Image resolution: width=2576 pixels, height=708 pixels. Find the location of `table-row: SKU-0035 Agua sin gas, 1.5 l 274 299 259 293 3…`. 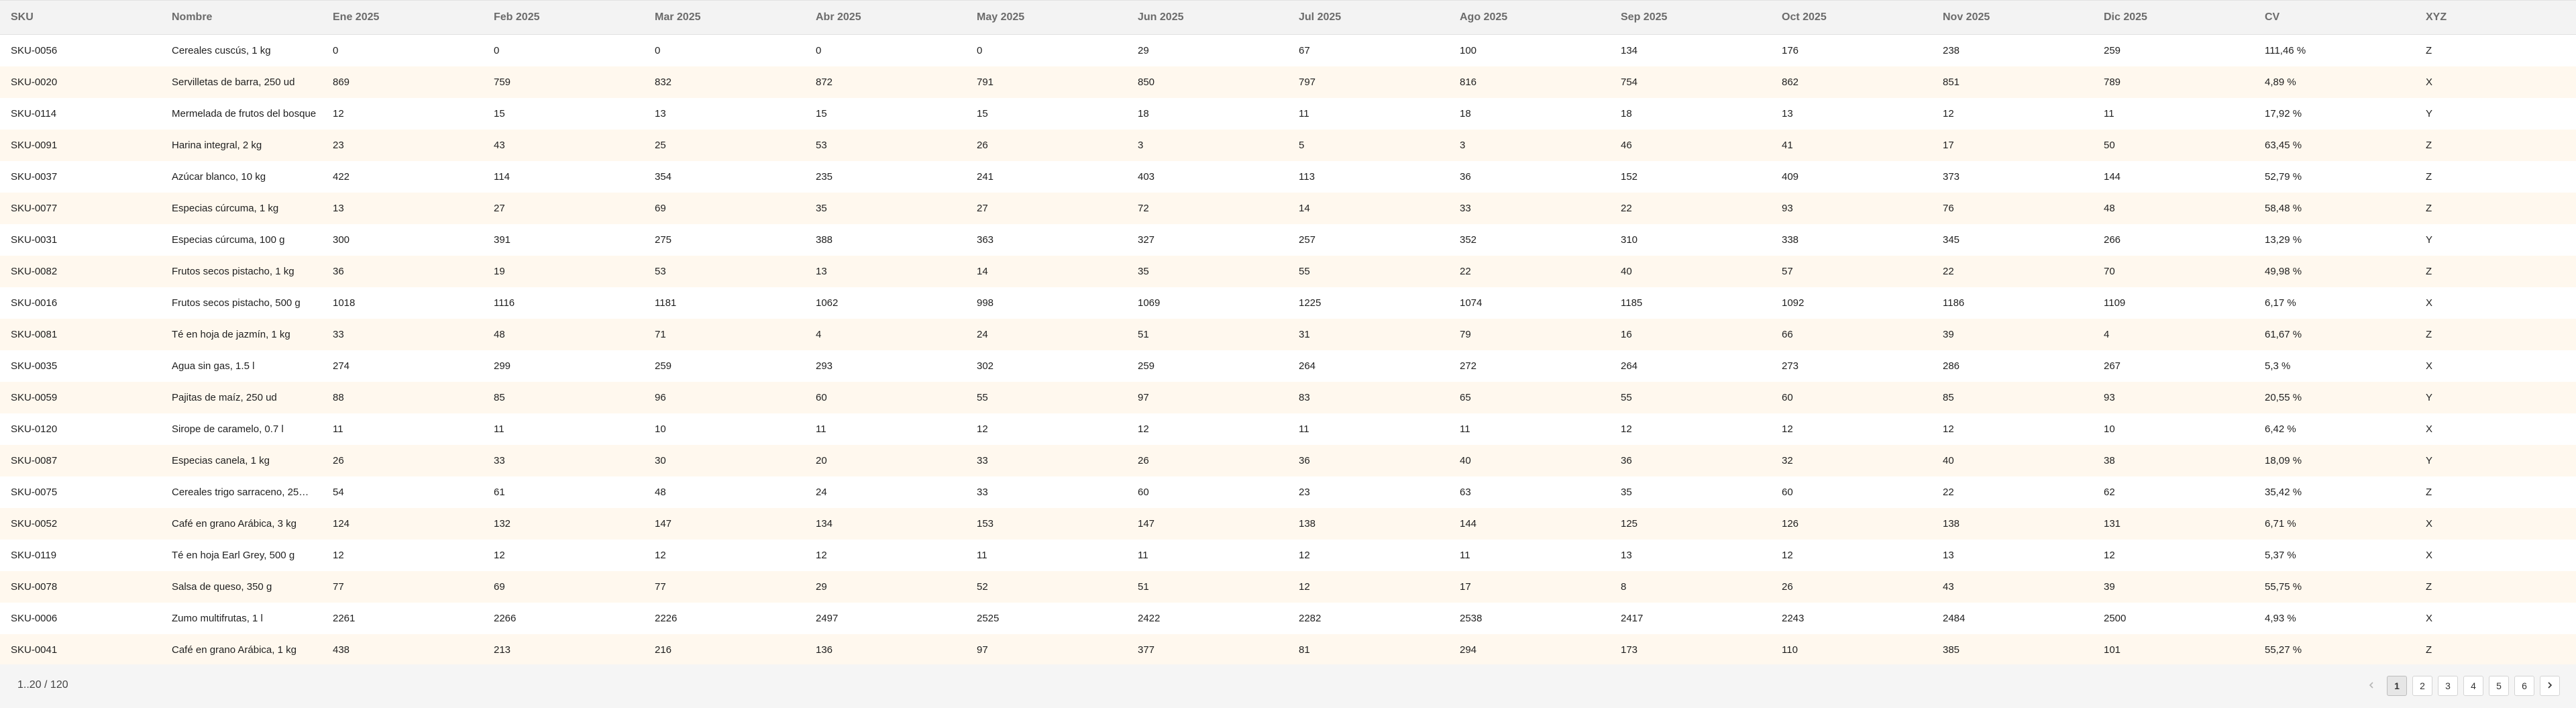

table-row: SKU-0035 Agua sin gas, 1.5 l 274 299 259 293 3… is located at coordinates (1288, 366).